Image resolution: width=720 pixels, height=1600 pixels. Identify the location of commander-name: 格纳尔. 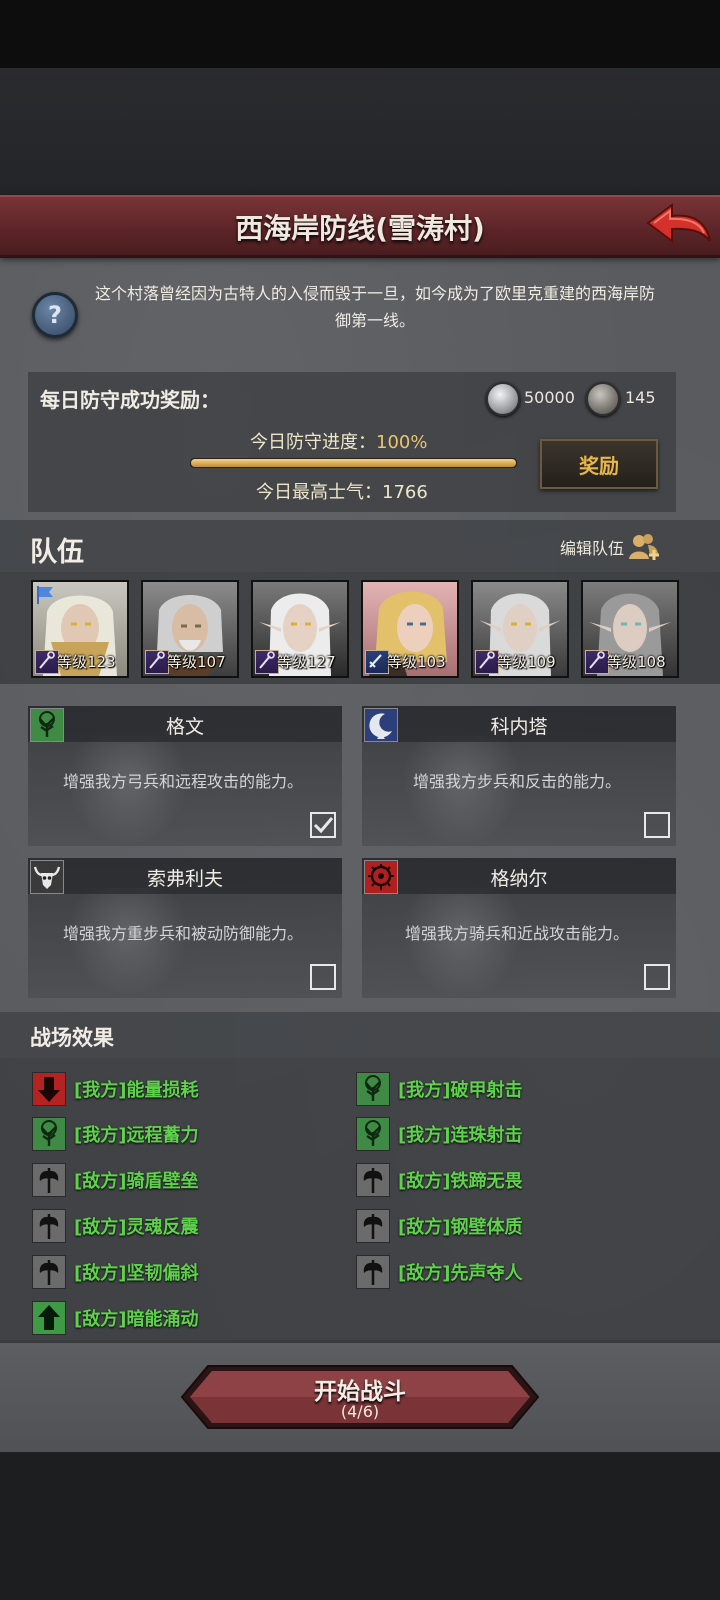
(519, 879).